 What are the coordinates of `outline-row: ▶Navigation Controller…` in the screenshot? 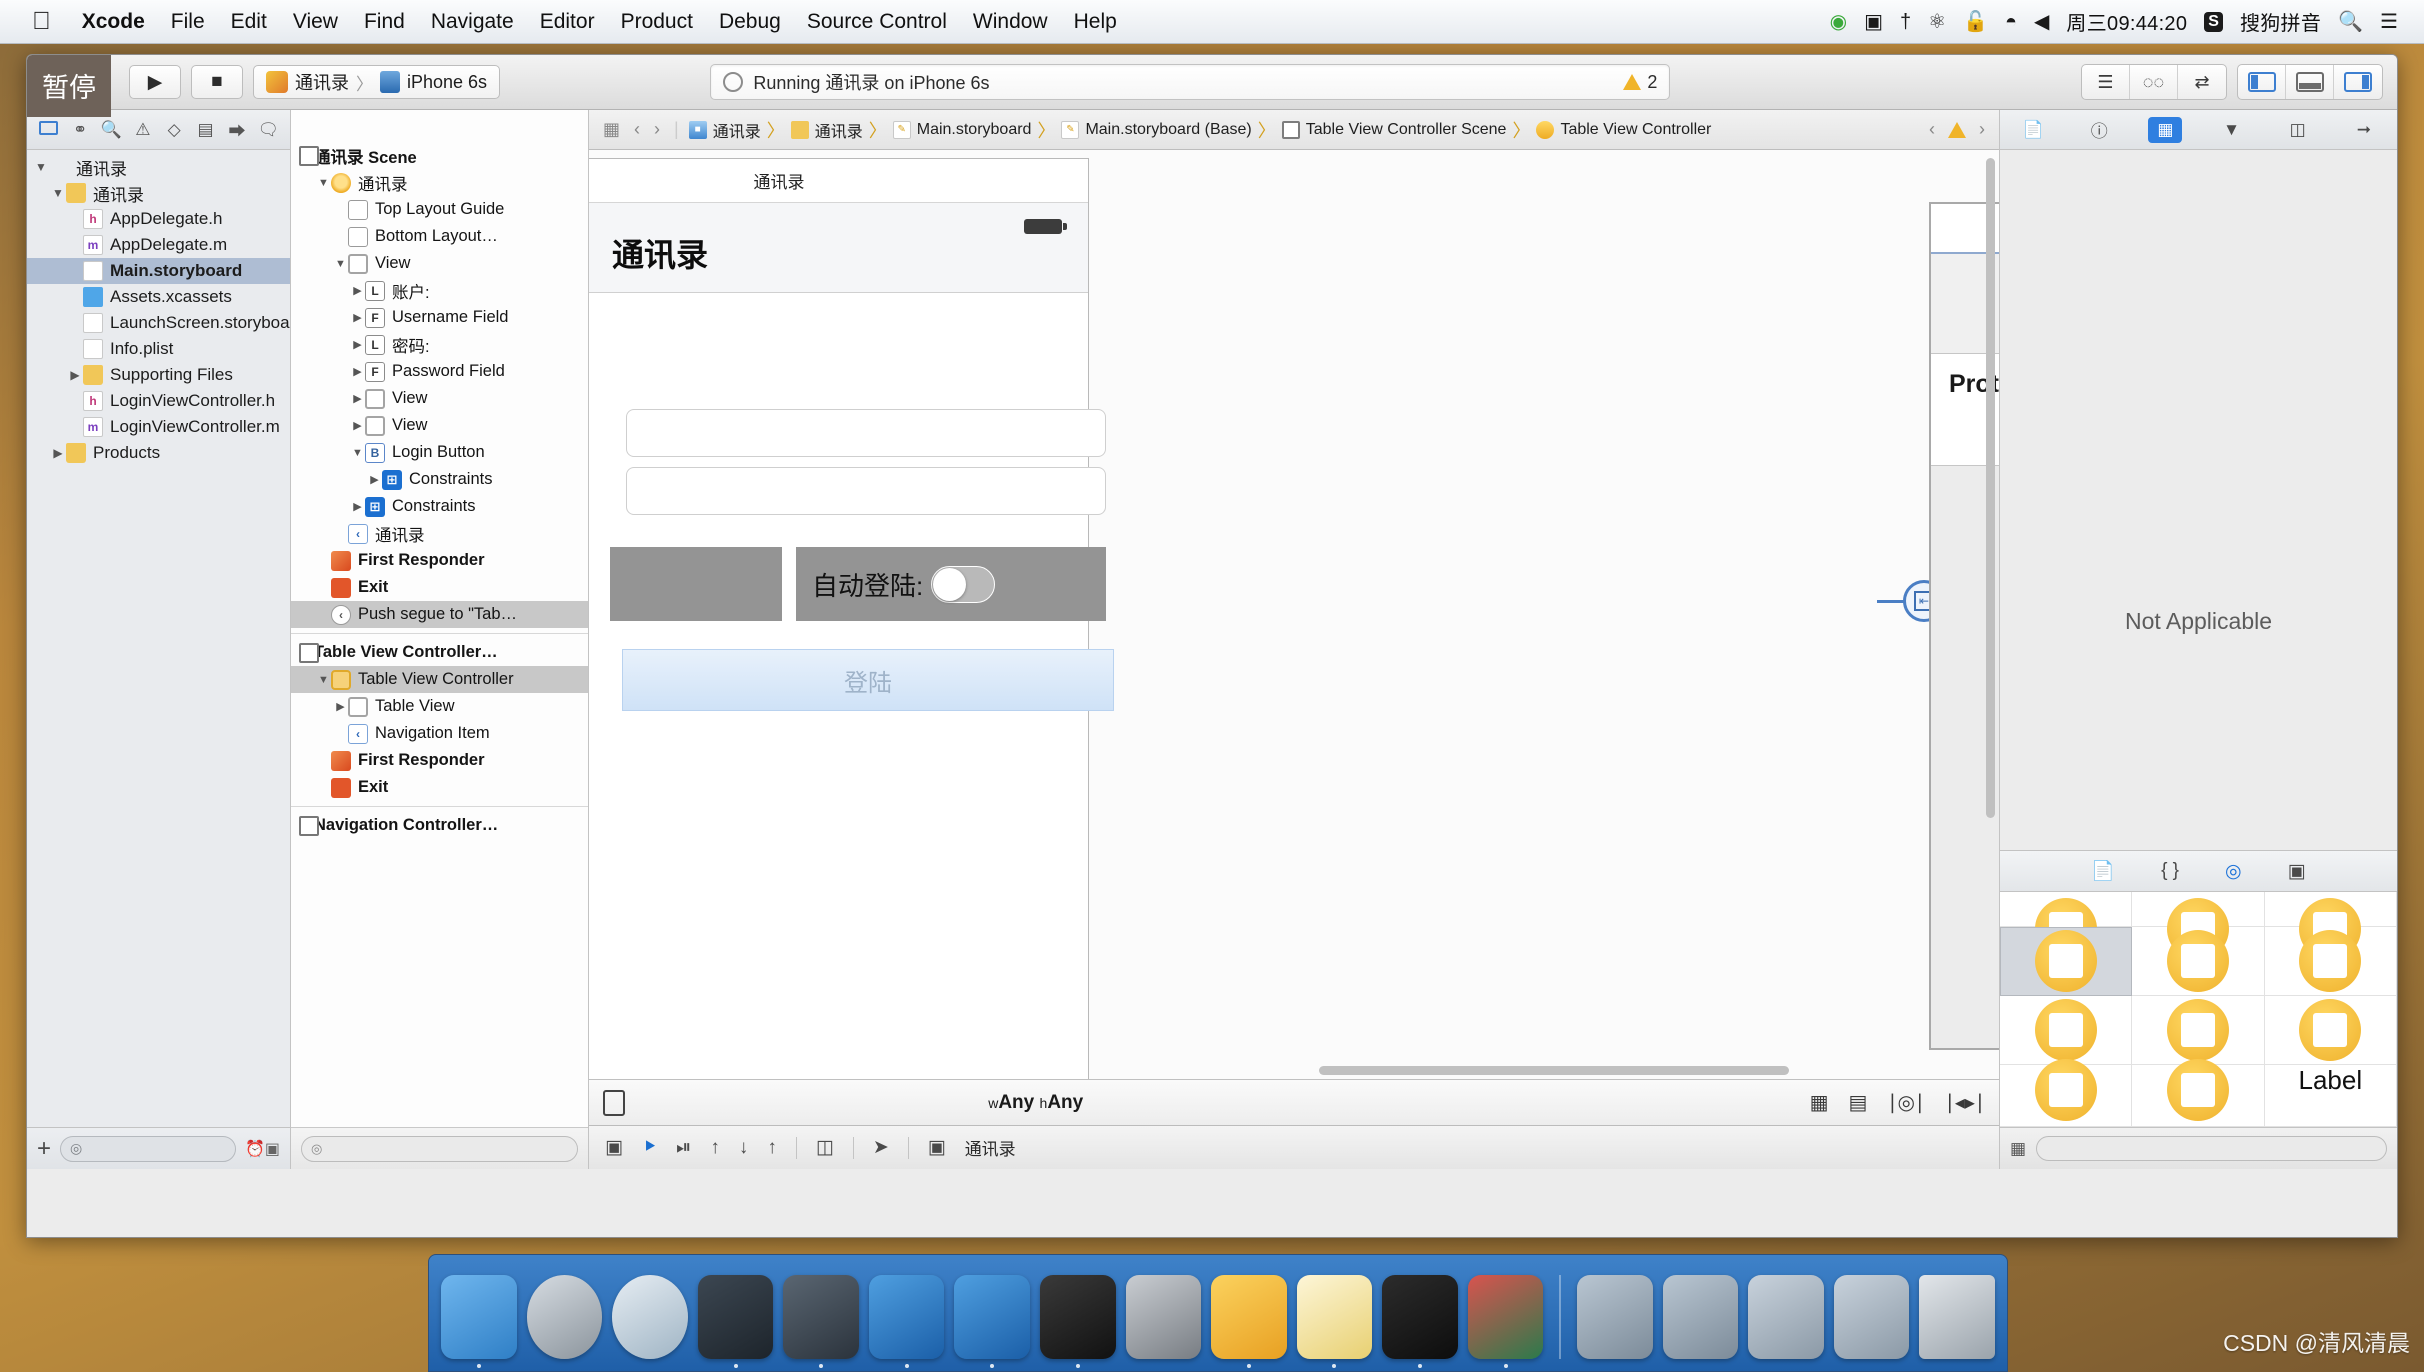 It's located at (439, 825).